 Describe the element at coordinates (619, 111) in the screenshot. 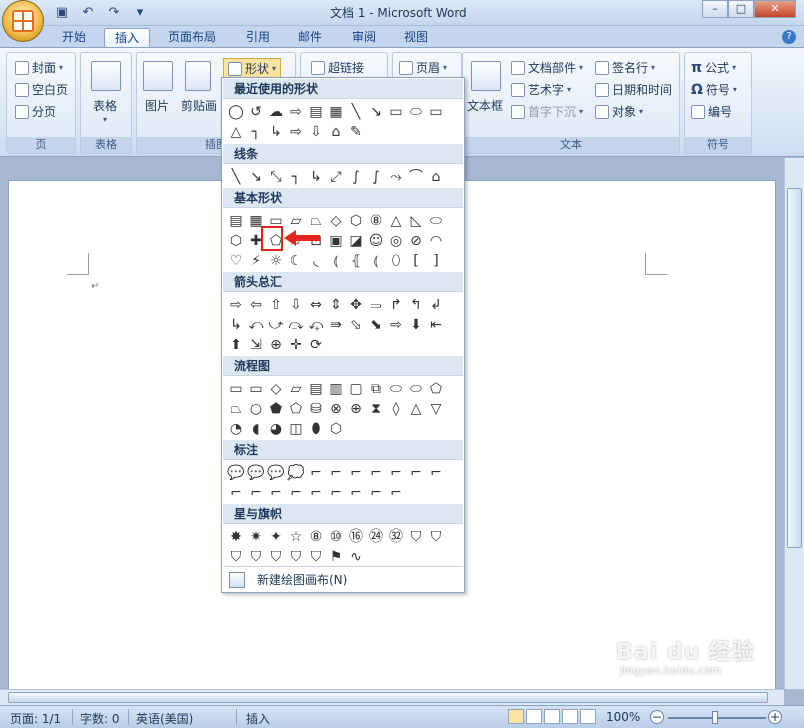

I see `object-button: 对象 ▾` at that location.